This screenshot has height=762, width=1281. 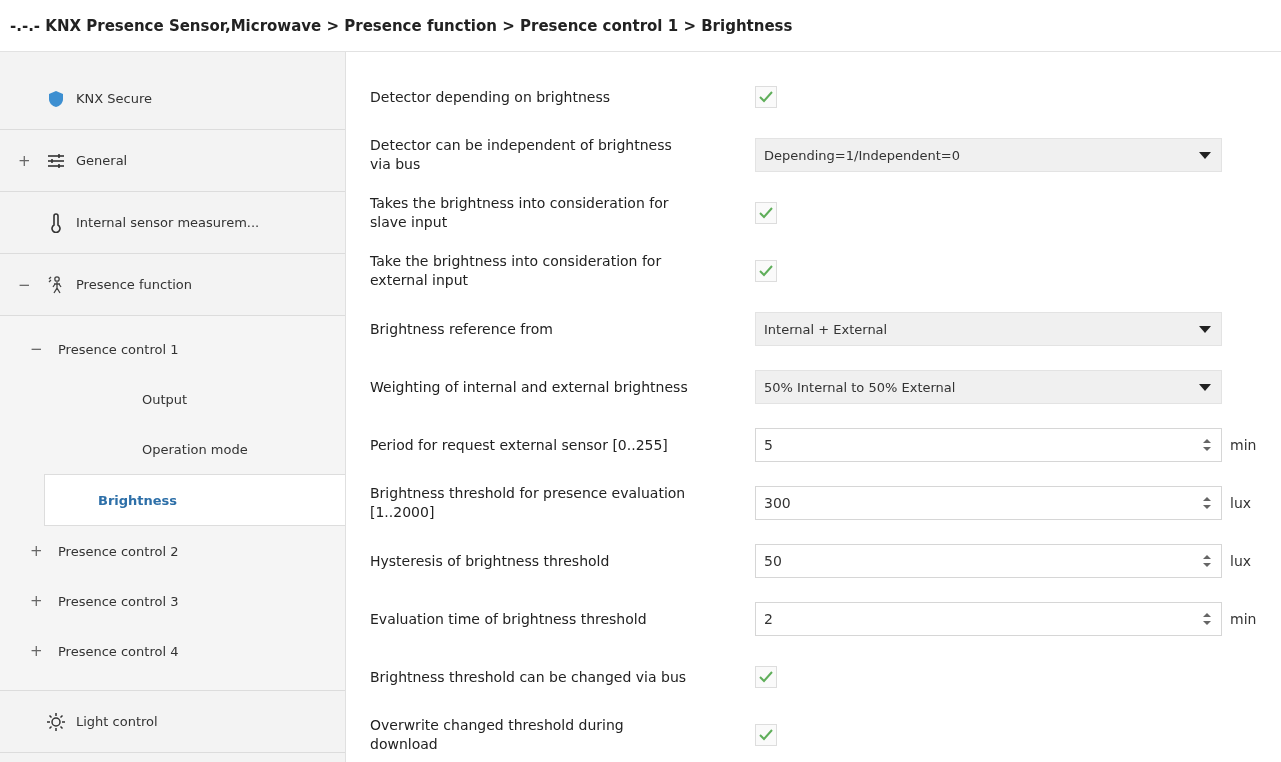 What do you see at coordinates (194, 500) in the screenshot?
I see `sidebar-item: Brightness` at bounding box center [194, 500].